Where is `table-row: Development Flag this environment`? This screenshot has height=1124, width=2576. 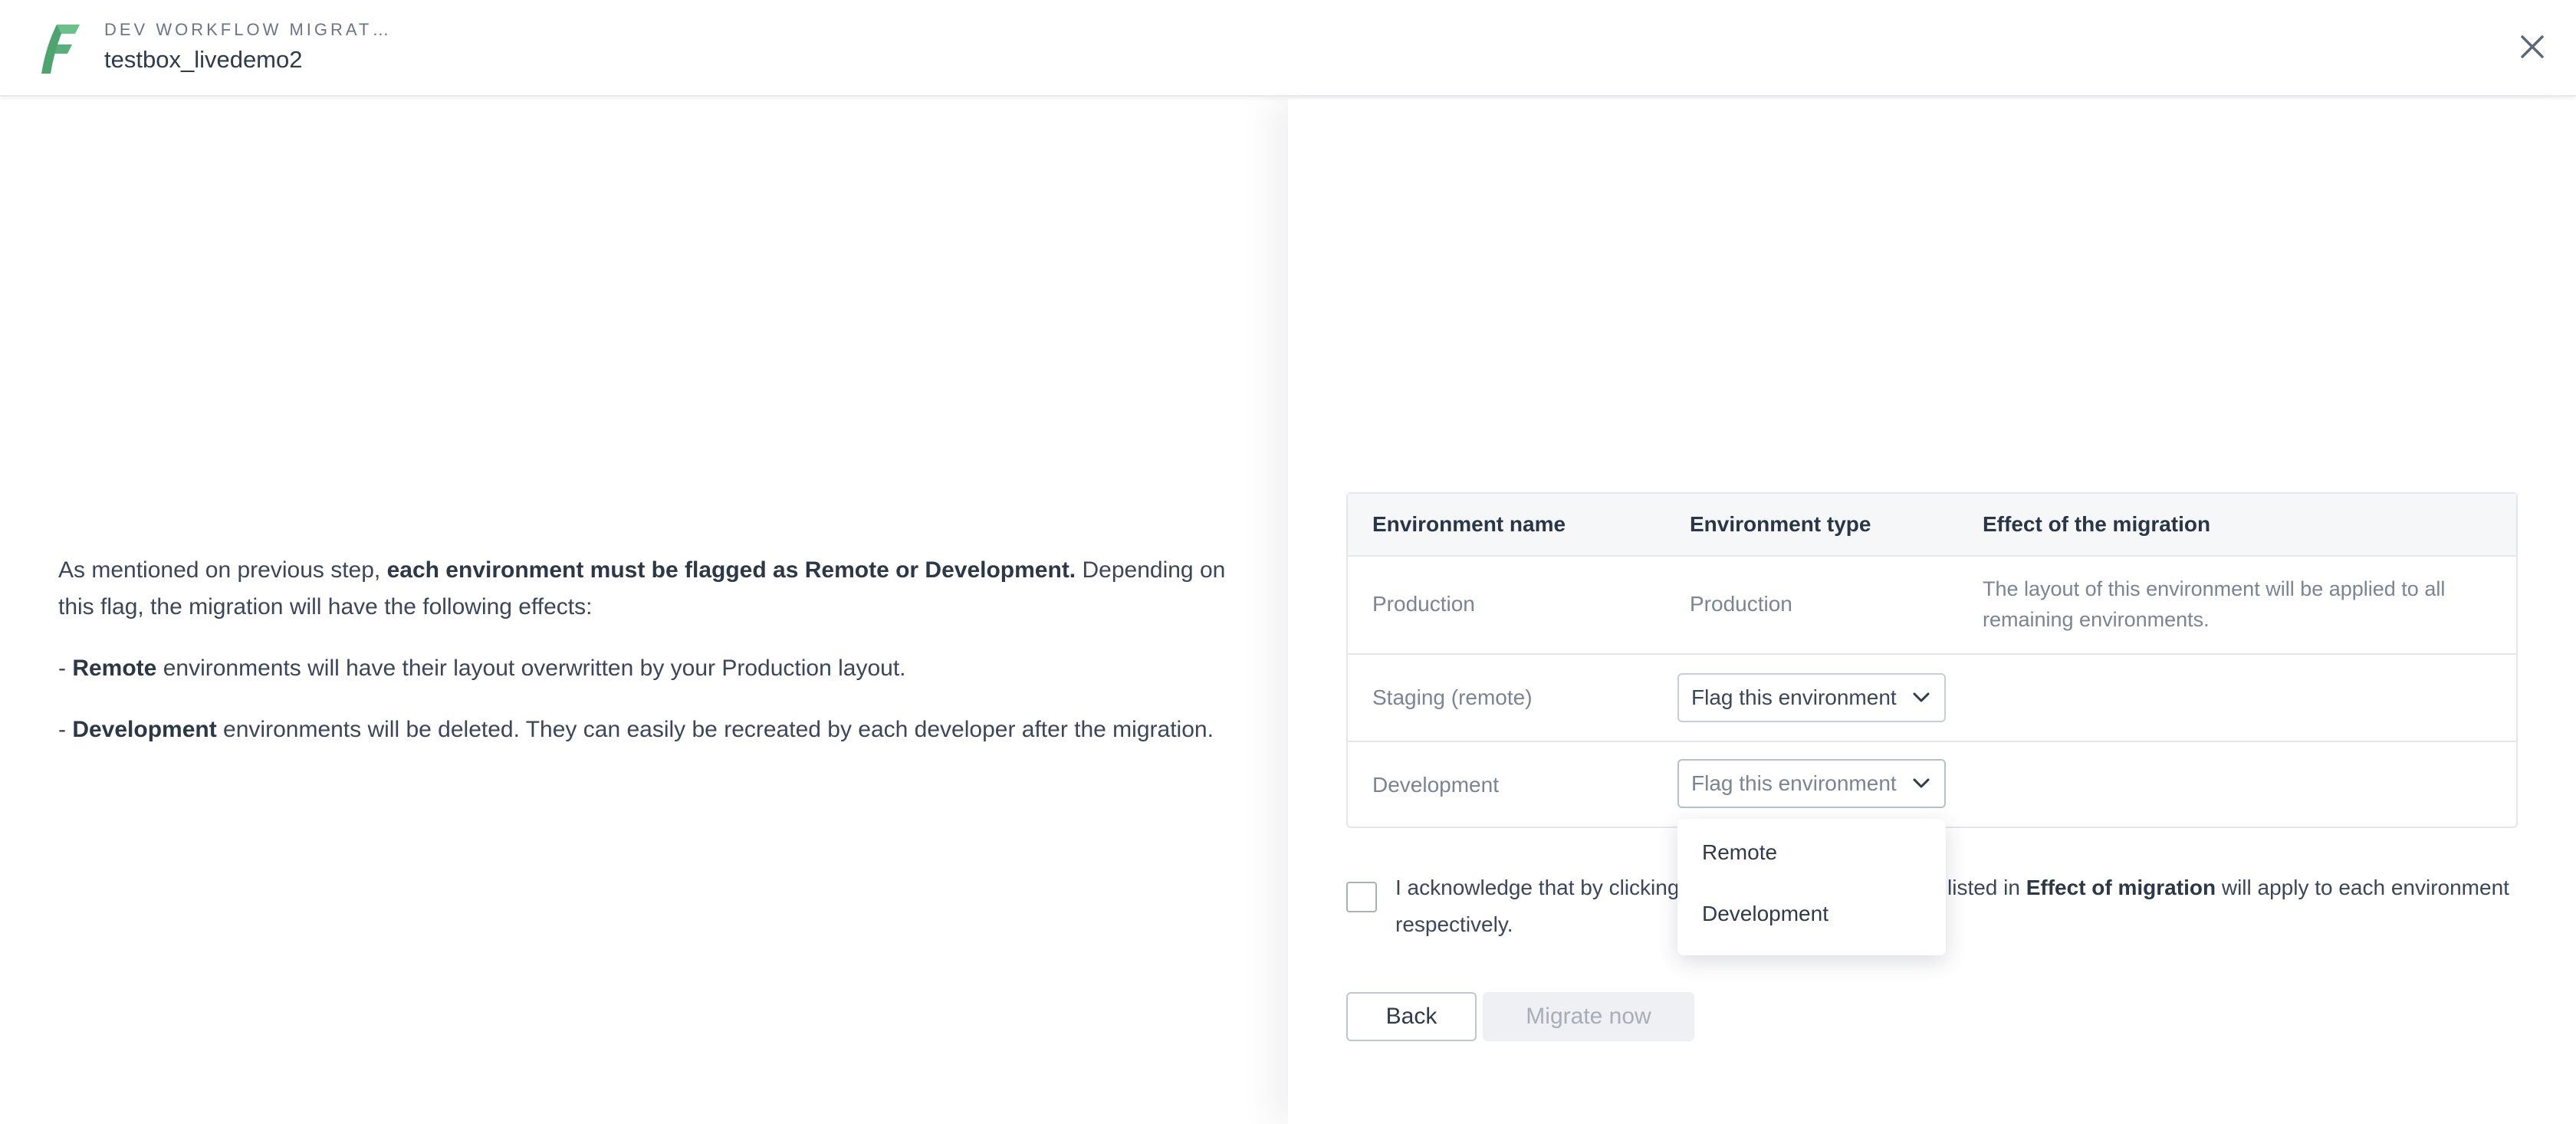
table-row: Development Flag this environment is located at coordinates (1932, 784).